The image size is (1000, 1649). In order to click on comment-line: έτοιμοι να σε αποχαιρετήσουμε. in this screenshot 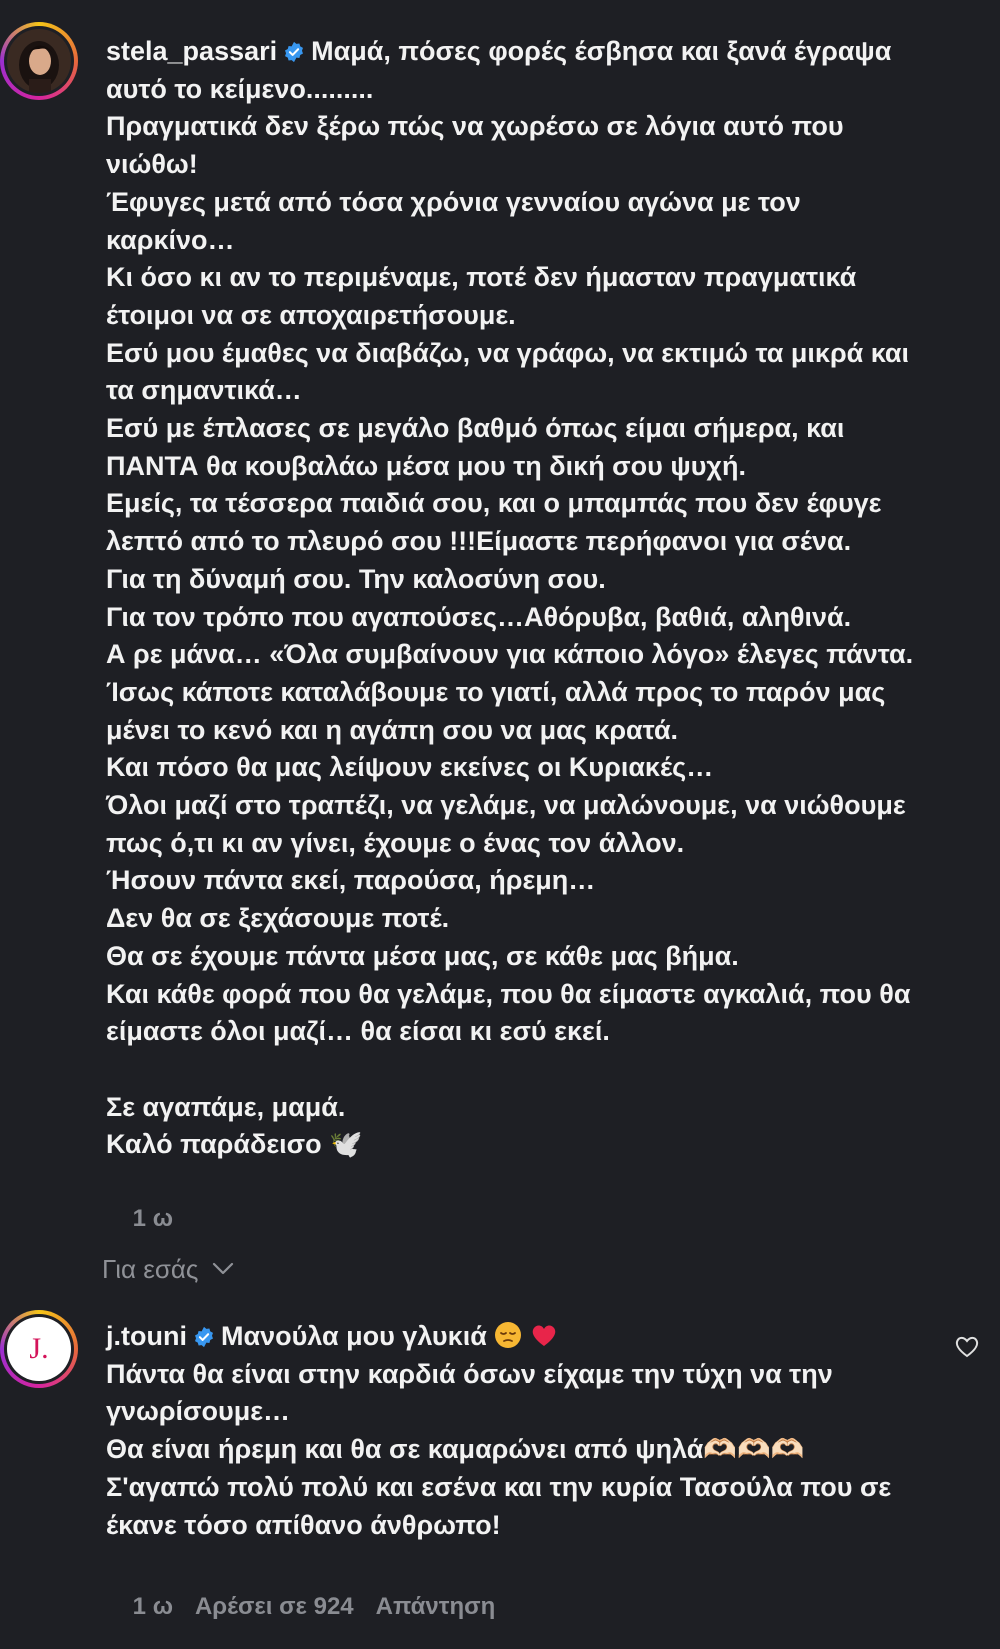, I will do `click(311, 314)`.